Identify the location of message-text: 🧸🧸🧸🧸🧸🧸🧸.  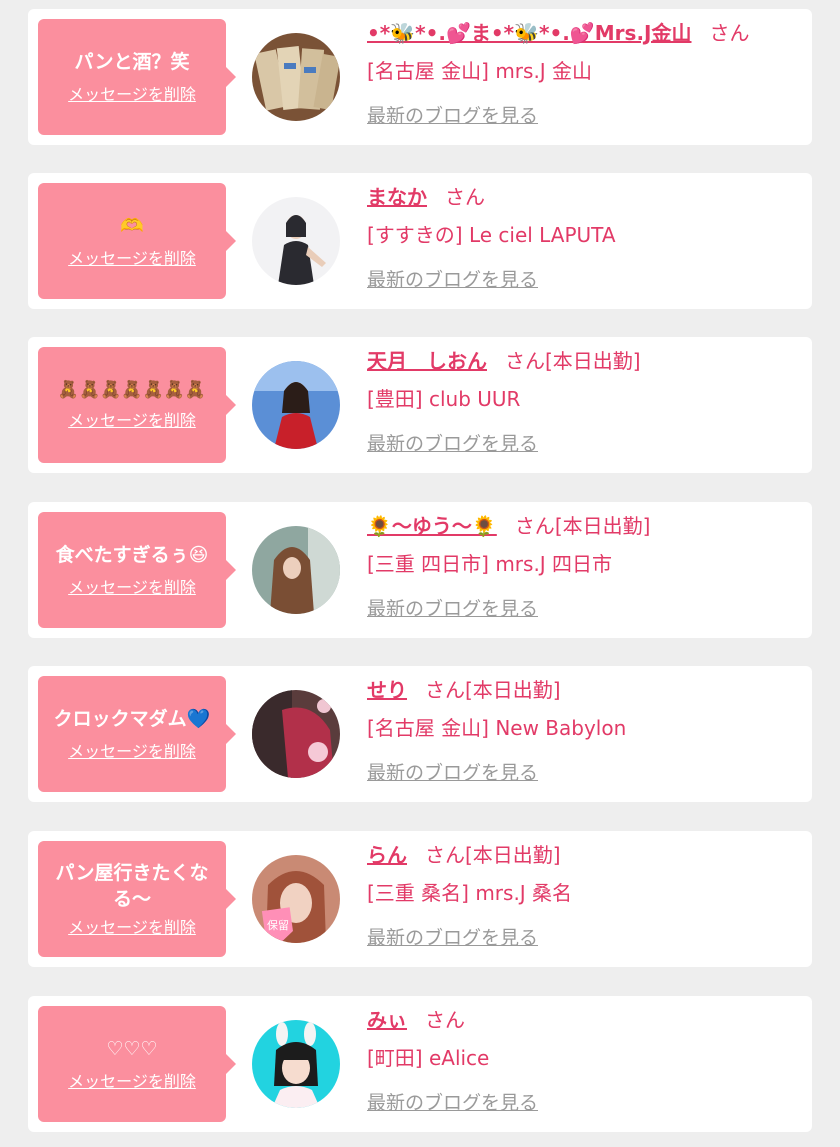
(132, 390).